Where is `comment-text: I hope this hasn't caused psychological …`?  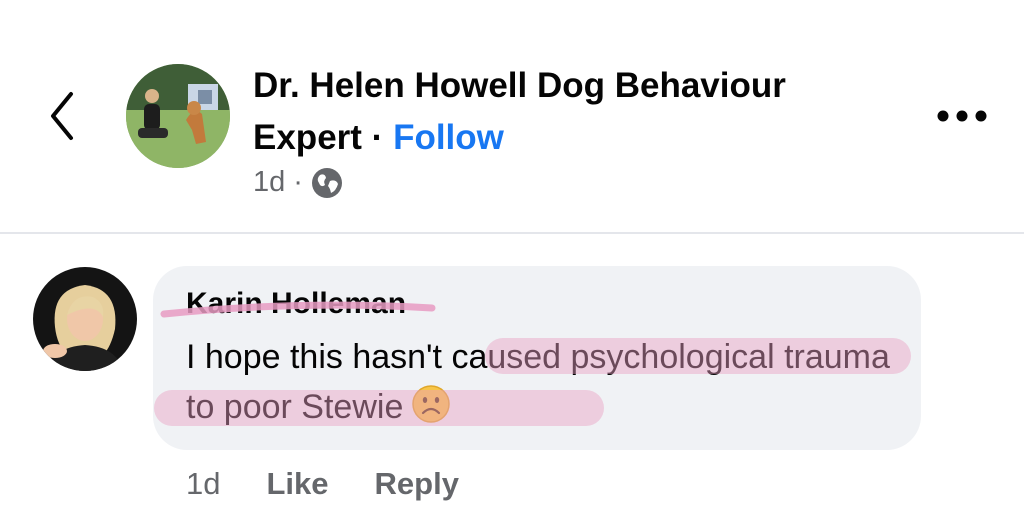 comment-text: I hope this hasn't caused psychological … is located at coordinates (546, 385).